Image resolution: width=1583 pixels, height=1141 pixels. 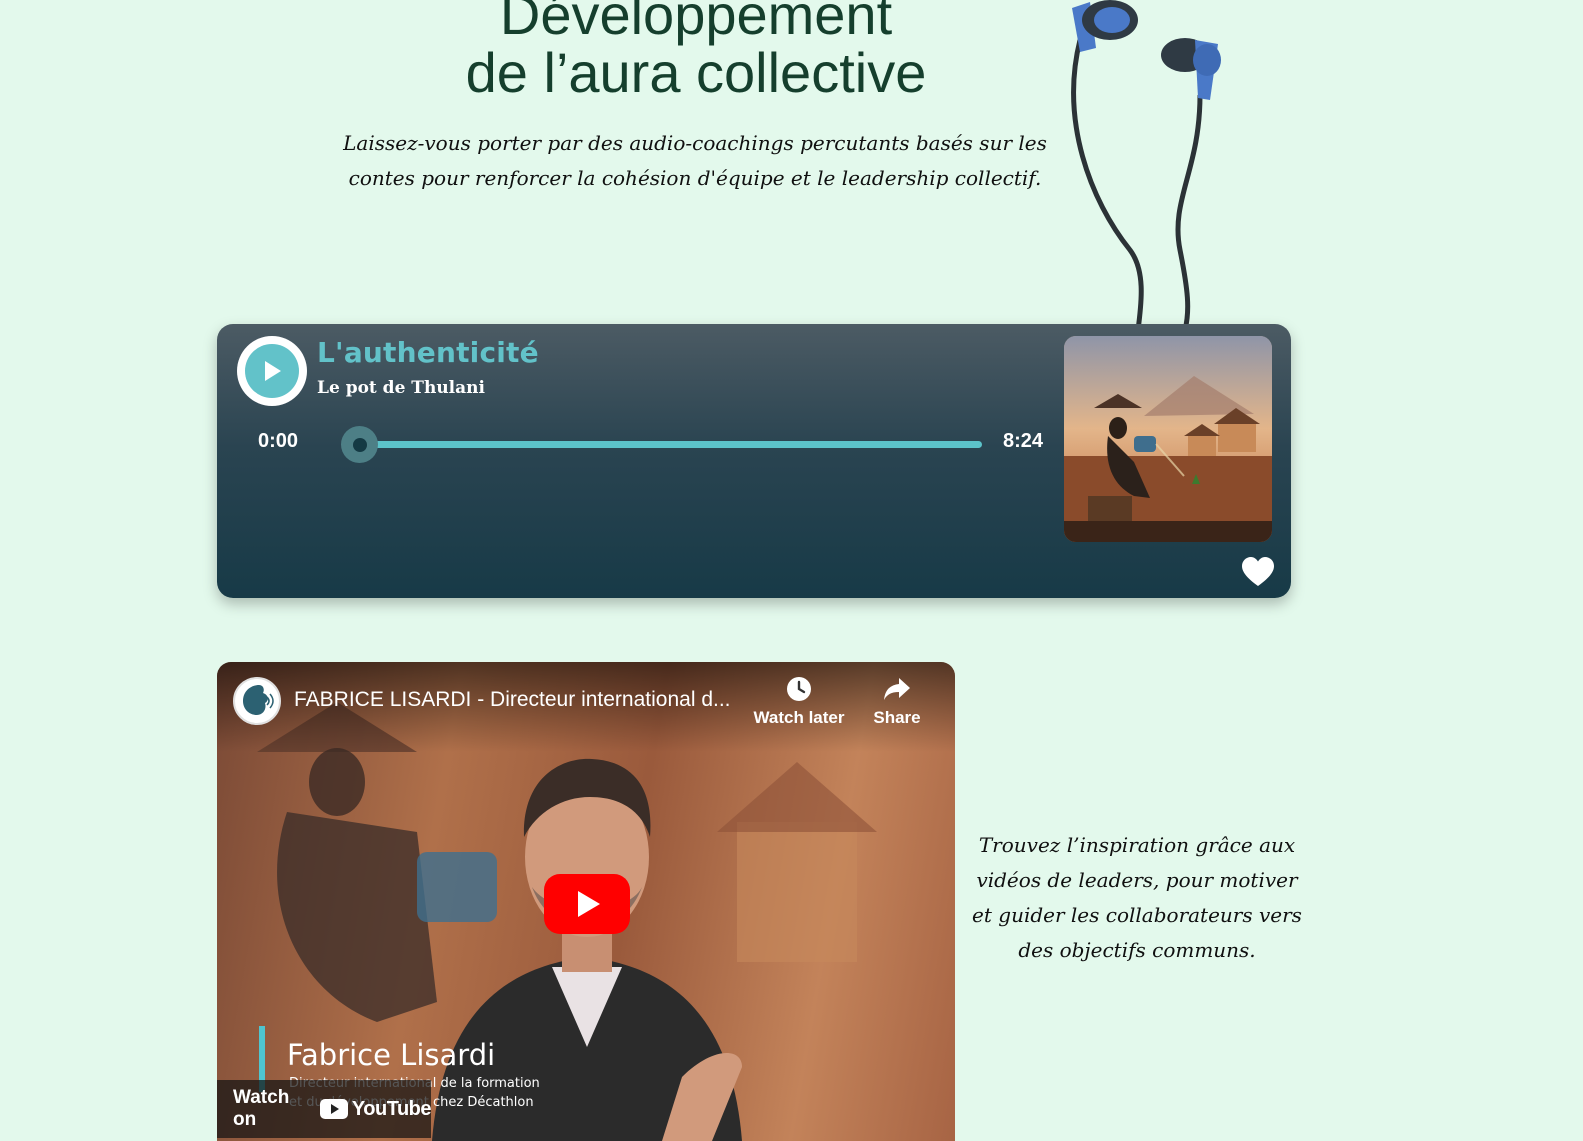 I want to click on play-icon, so click(x=273, y=371).